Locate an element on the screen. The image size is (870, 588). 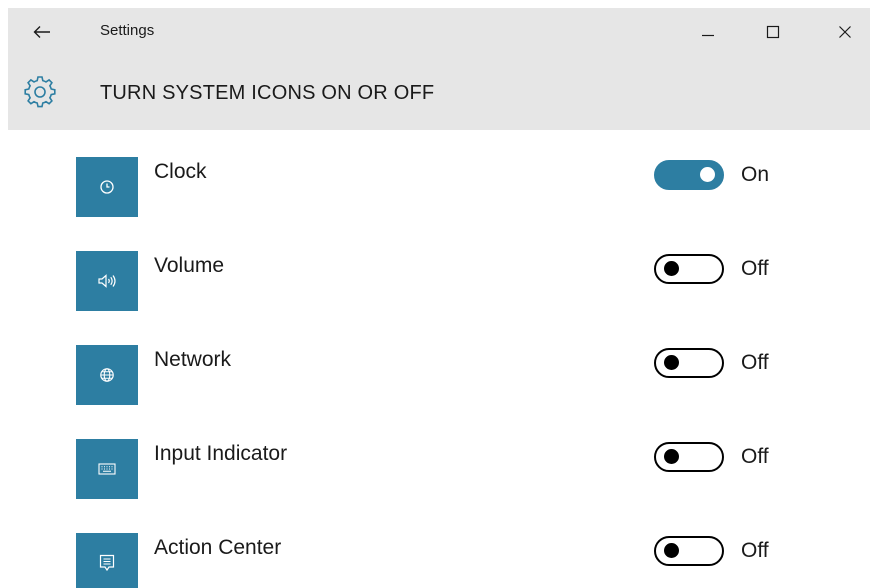
action-center-toggle is located at coordinates (689, 551).